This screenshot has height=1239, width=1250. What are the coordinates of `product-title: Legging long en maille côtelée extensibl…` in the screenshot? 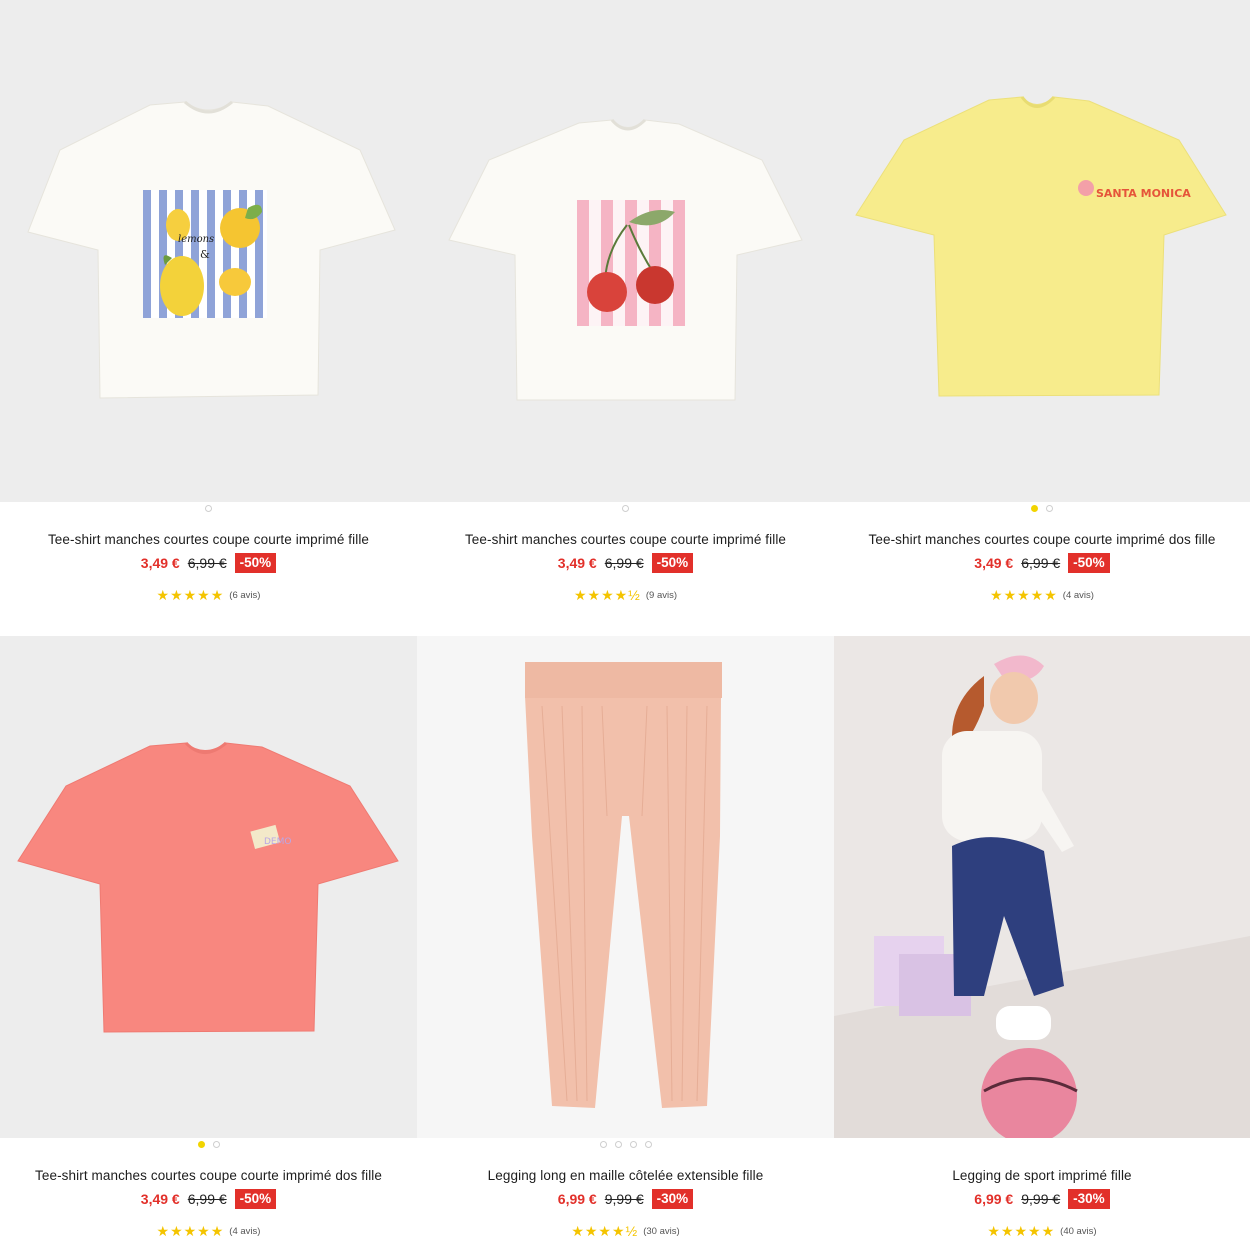 It's located at (625, 1176).